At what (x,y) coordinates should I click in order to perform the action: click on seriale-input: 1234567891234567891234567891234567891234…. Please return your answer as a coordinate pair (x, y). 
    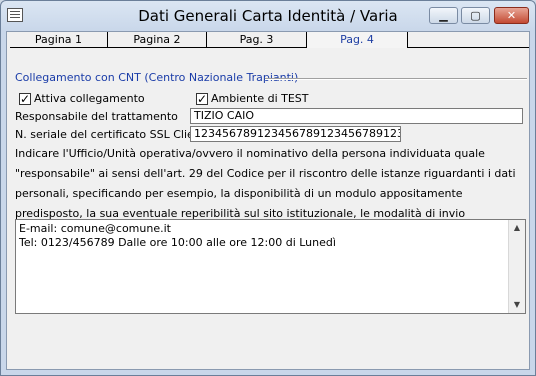
    Looking at the image, I should click on (295, 134).